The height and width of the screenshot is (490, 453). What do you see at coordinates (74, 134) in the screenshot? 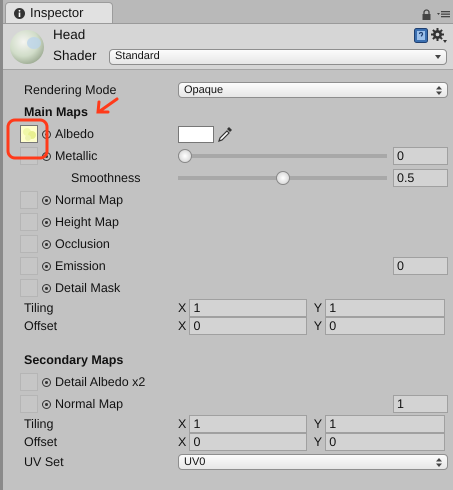
I see `field-label: Albedo` at bounding box center [74, 134].